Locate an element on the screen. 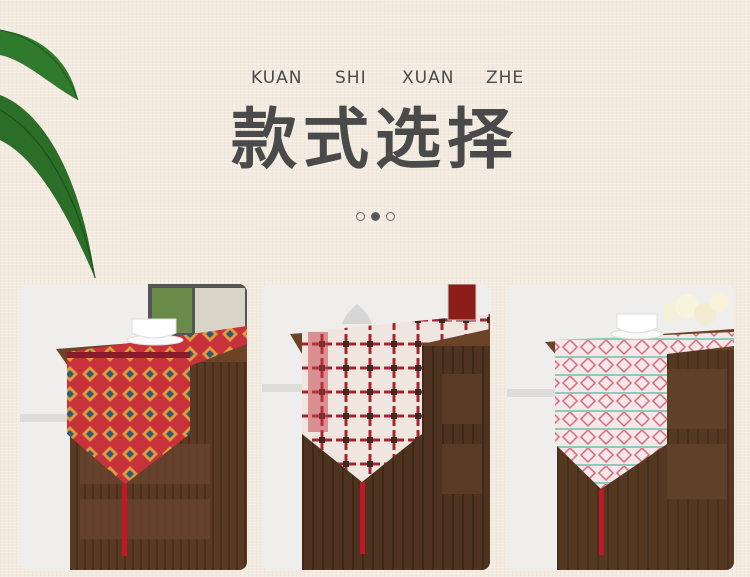 The height and width of the screenshot is (577, 750). pinyin-word: SHI is located at coordinates (351, 78).